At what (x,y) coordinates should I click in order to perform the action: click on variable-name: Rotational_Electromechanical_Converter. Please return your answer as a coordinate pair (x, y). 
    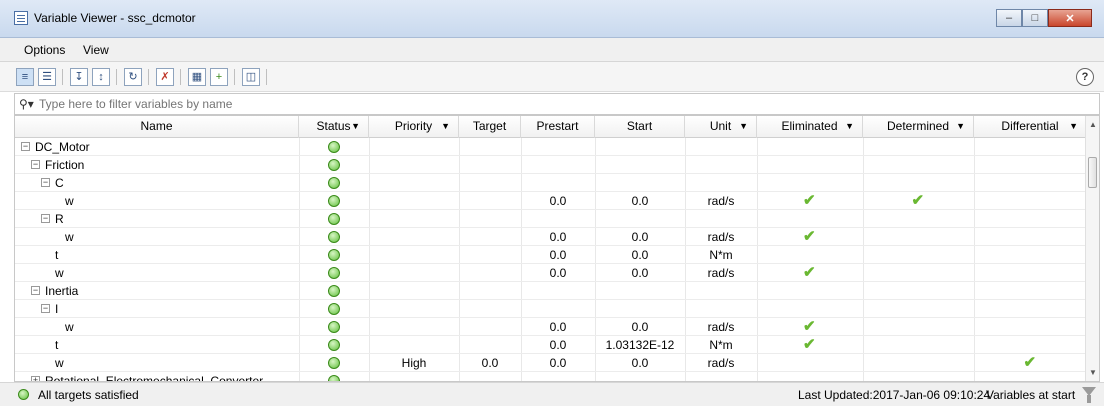
    Looking at the image, I should click on (154, 378).